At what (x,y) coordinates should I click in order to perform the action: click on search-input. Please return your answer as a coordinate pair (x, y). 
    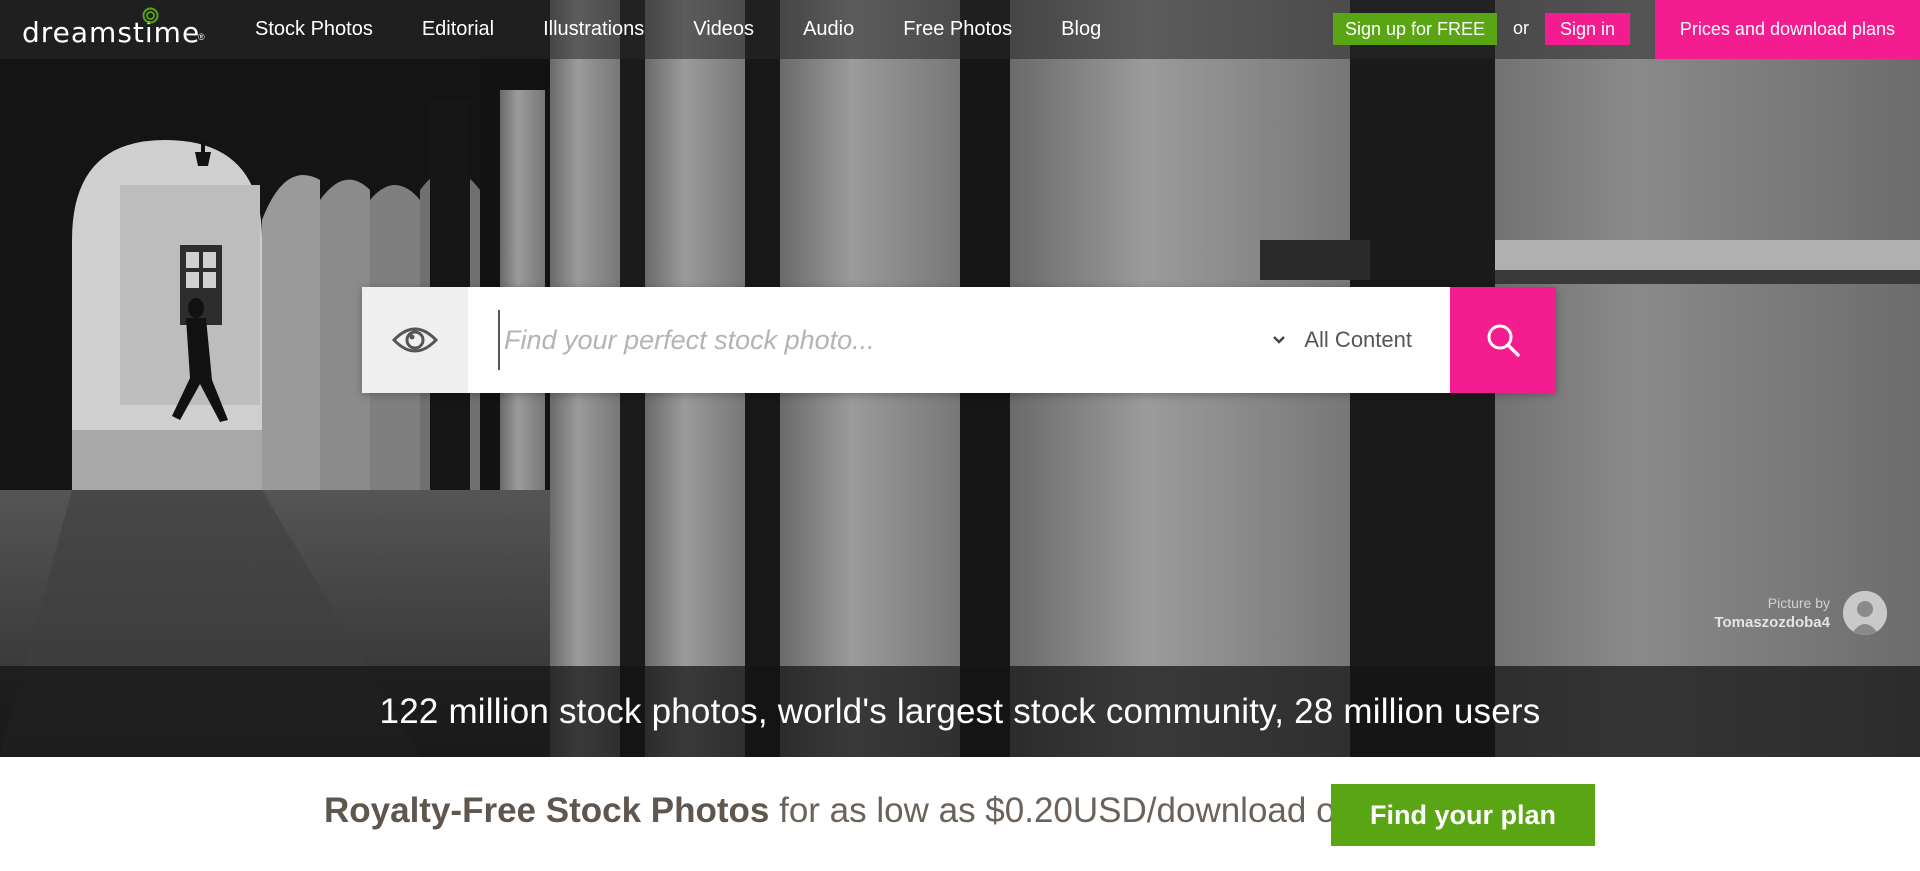
    Looking at the image, I should click on (868, 340).